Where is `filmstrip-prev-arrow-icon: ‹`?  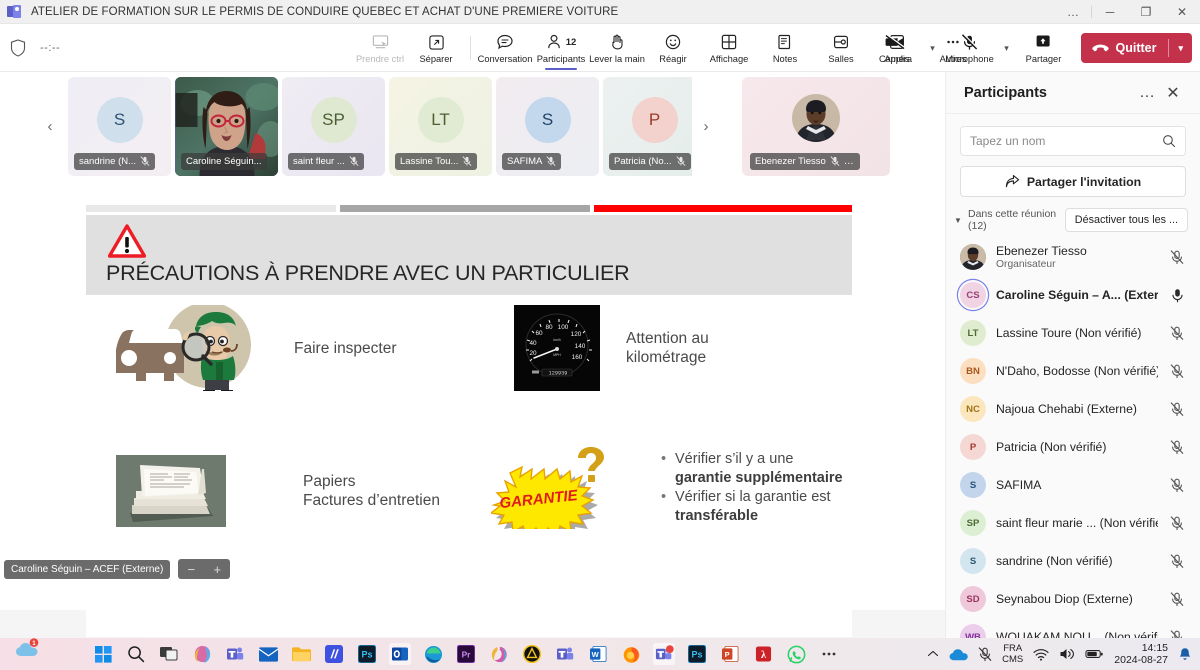 filmstrip-prev-arrow-icon: ‹ is located at coordinates (50, 126).